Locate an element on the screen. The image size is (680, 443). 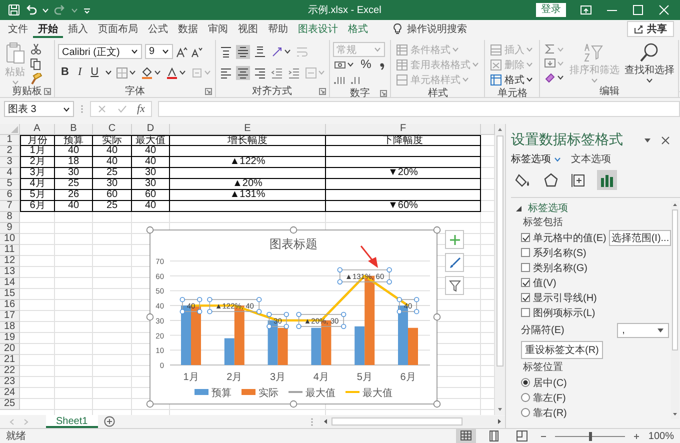
font-style-button: I is located at coordinates (79, 72).